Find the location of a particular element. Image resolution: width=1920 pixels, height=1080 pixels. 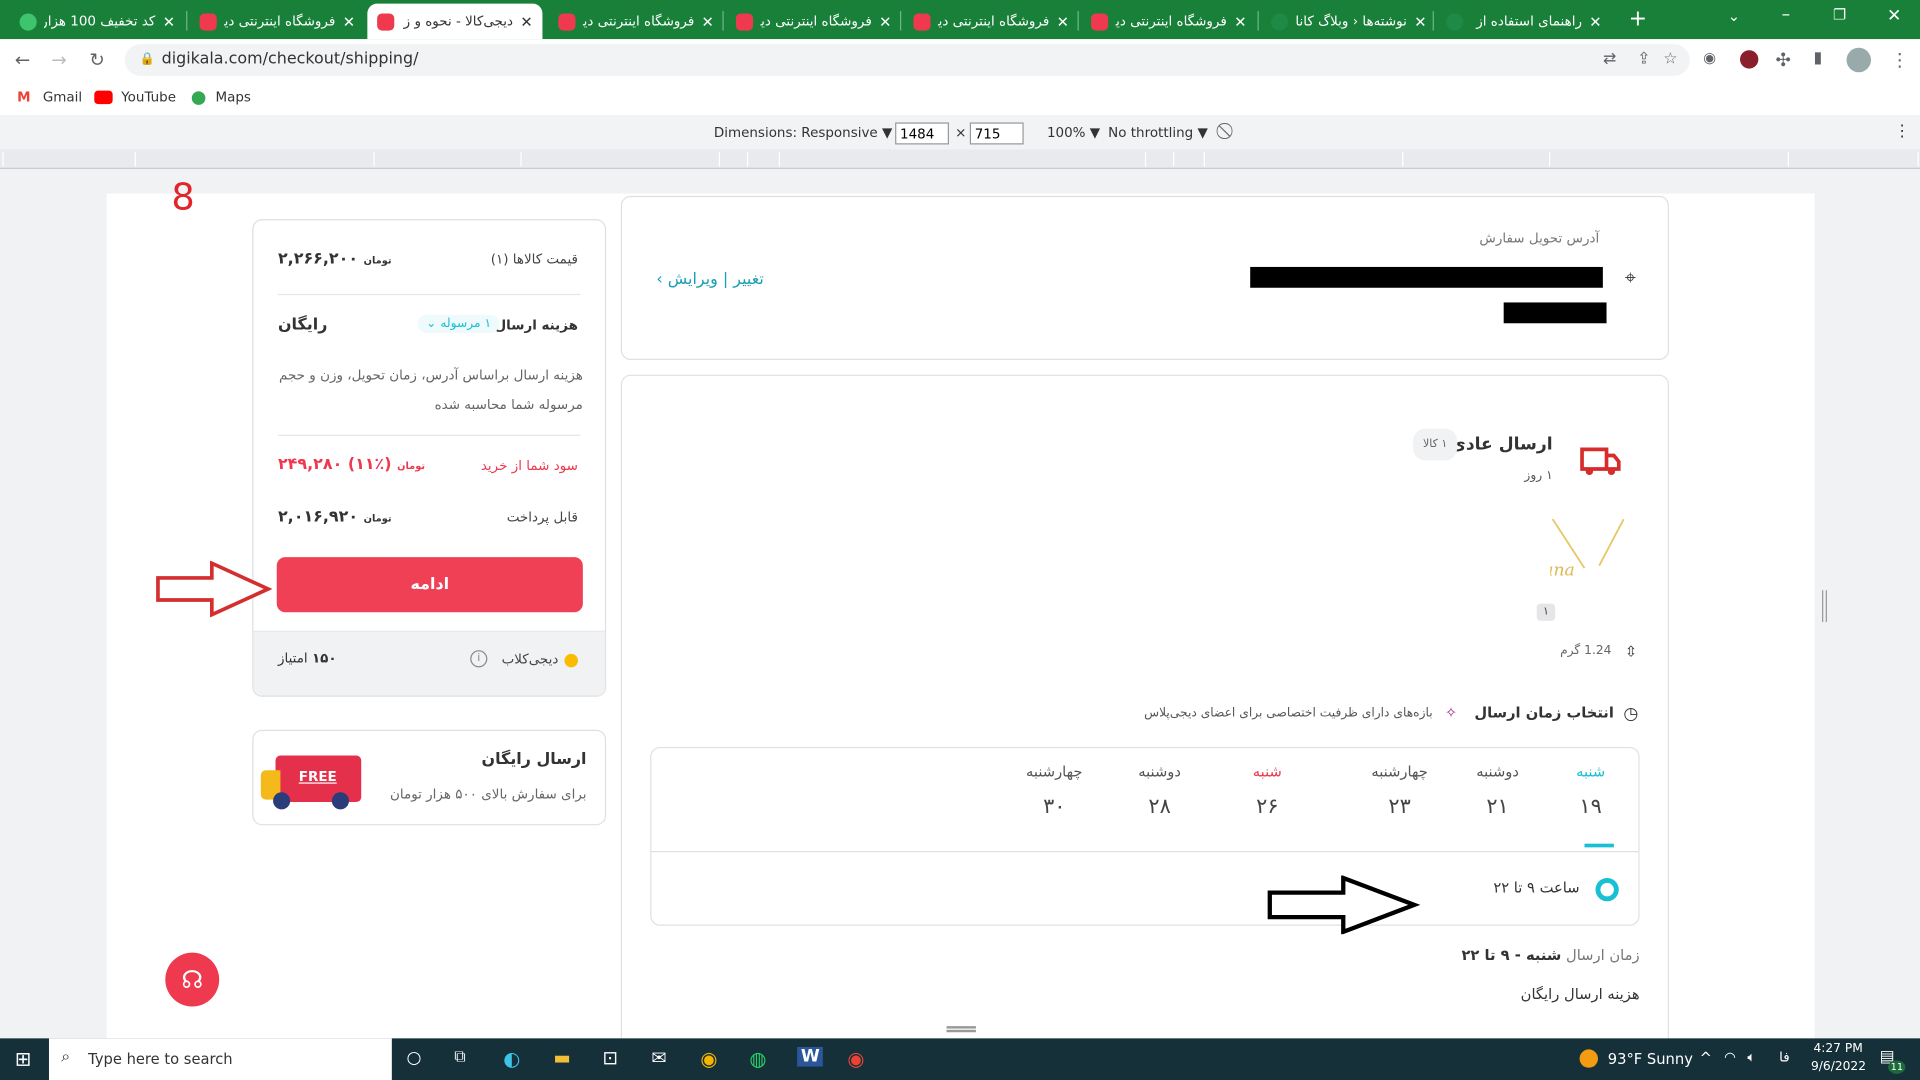

chrome-icon: ◉ is located at coordinates (708, 1058).